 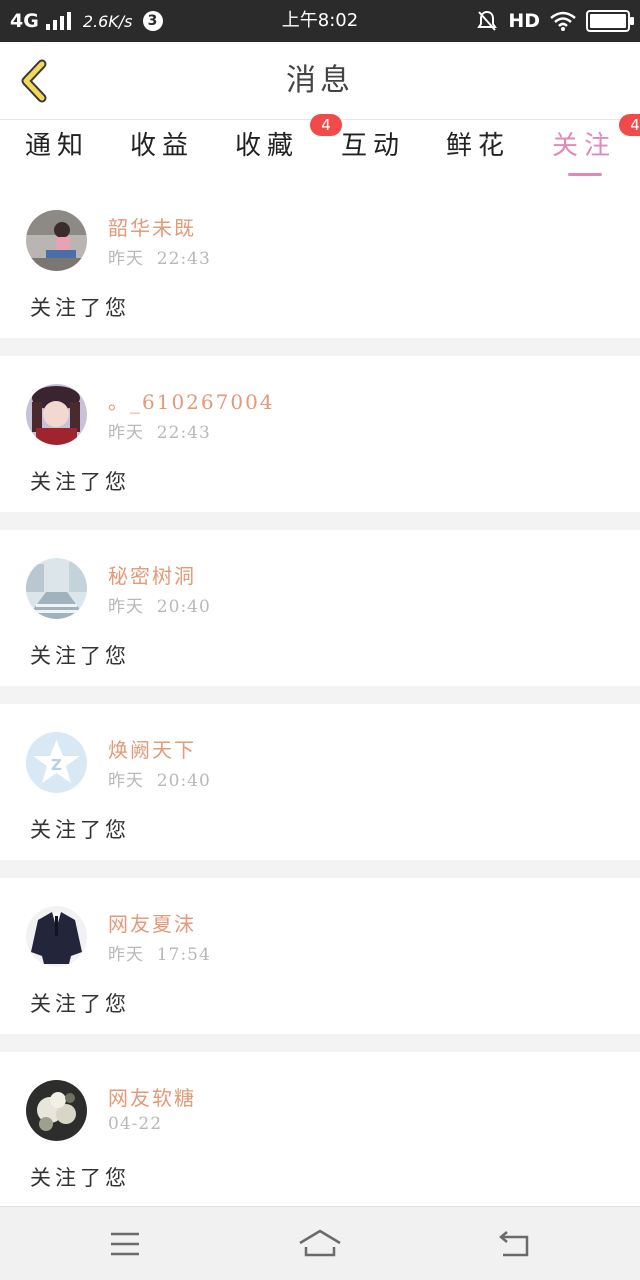 I want to click on user-name: 。_610267004, so click(x=191, y=400).